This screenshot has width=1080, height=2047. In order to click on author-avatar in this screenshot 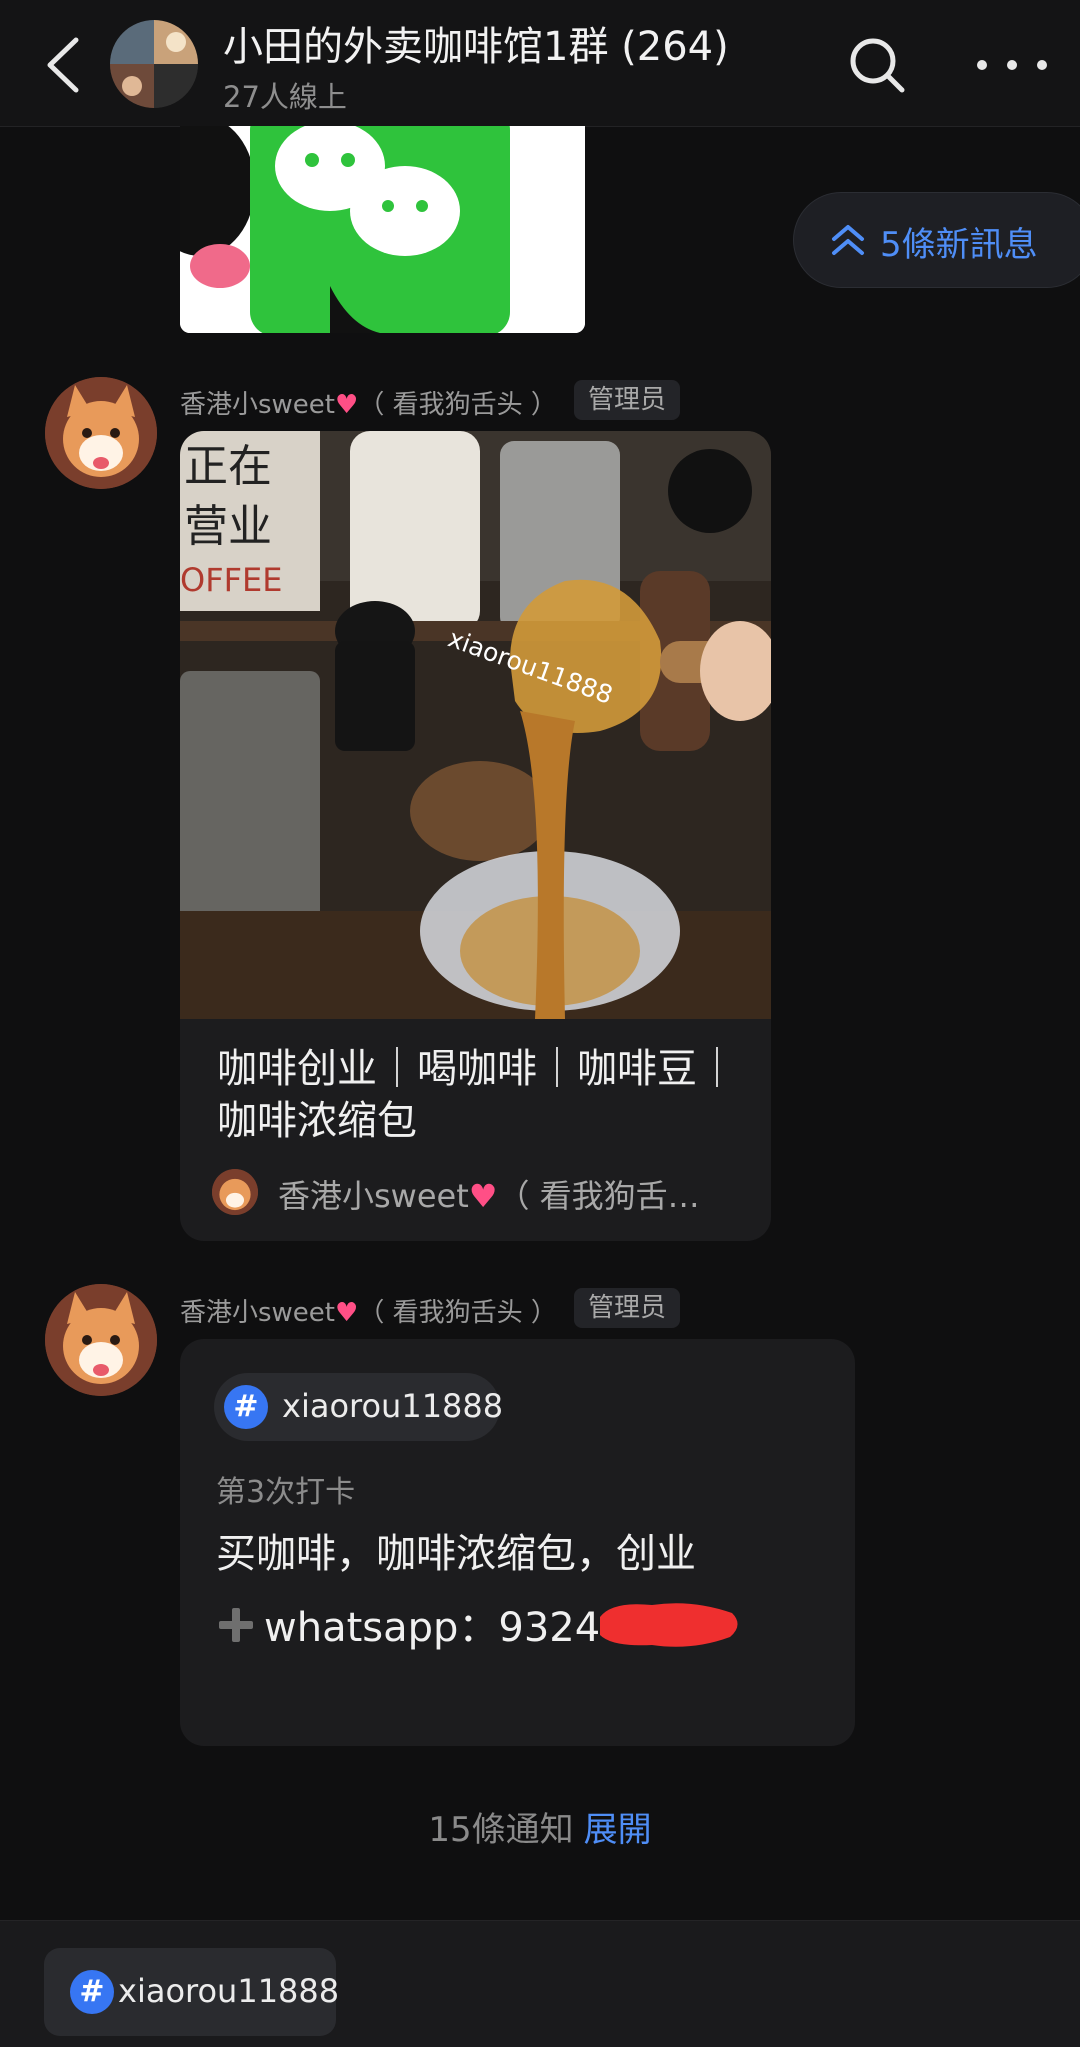, I will do `click(235, 1192)`.